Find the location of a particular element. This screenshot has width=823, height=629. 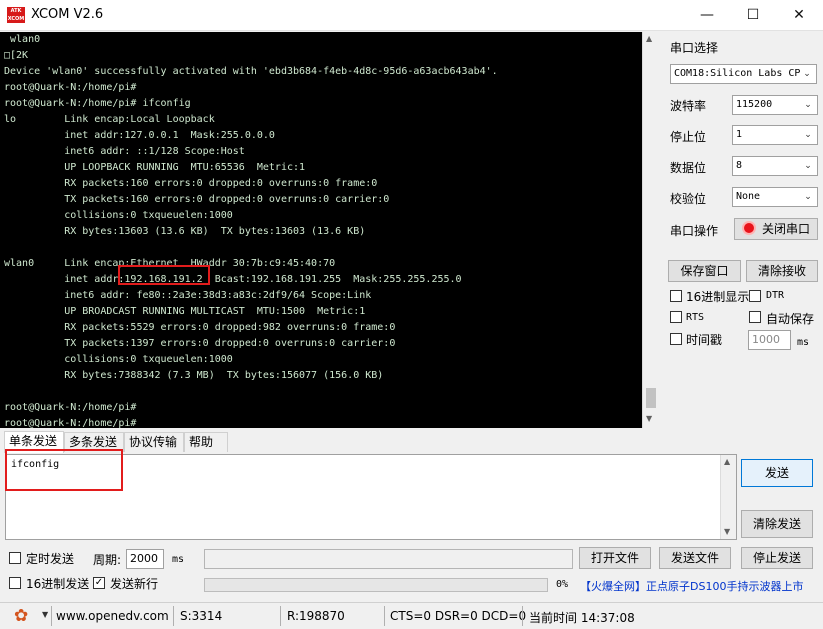

tab-help: 帮助 is located at coordinates (206, 442).